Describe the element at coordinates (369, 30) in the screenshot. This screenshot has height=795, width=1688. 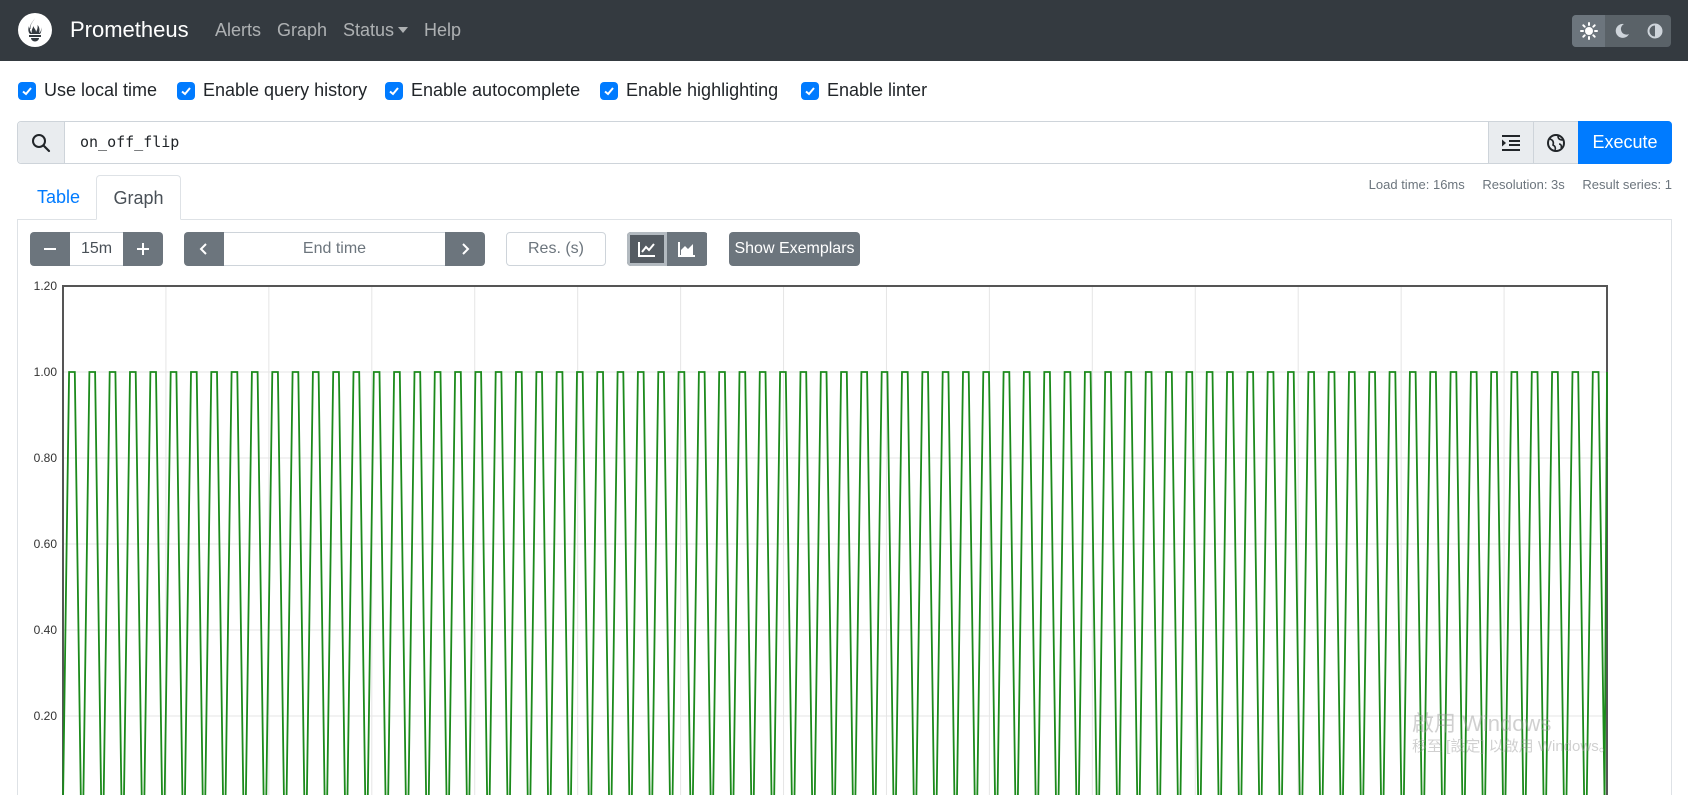
I see `nav-status-label: Status` at that location.